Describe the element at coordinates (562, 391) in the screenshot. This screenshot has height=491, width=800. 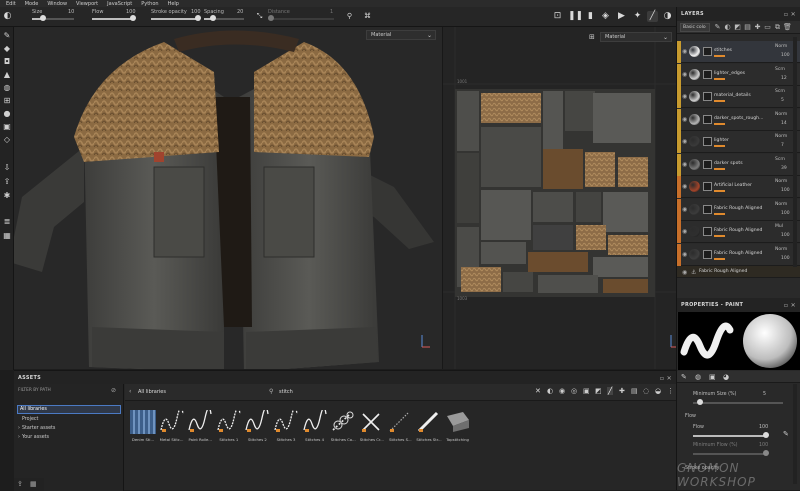
I see `filter-smart-material-icon: ◉` at that location.